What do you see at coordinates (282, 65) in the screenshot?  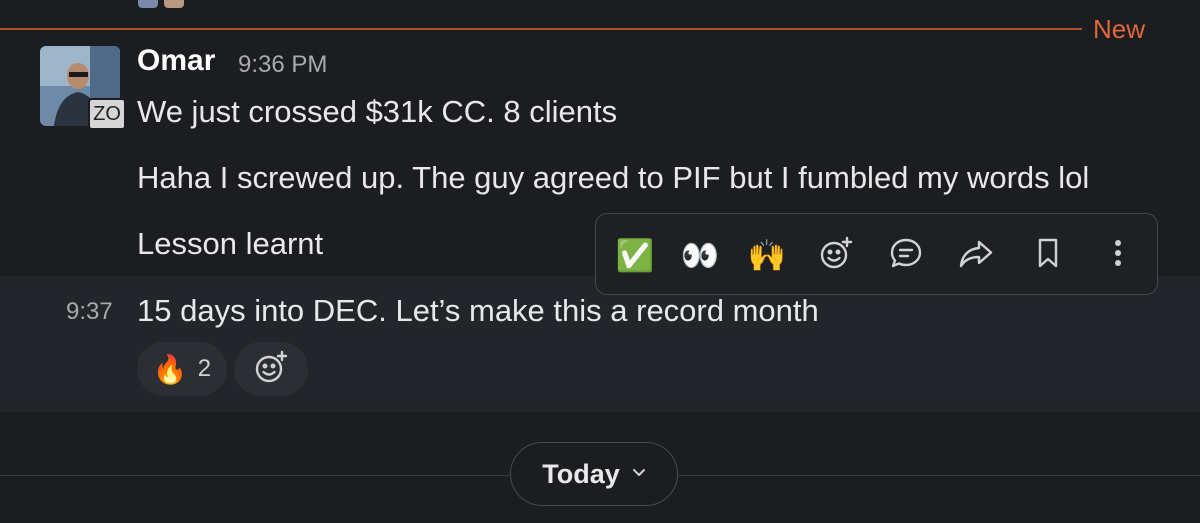 I see `message-timestamp: 9:36 PM` at bounding box center [282, 65].